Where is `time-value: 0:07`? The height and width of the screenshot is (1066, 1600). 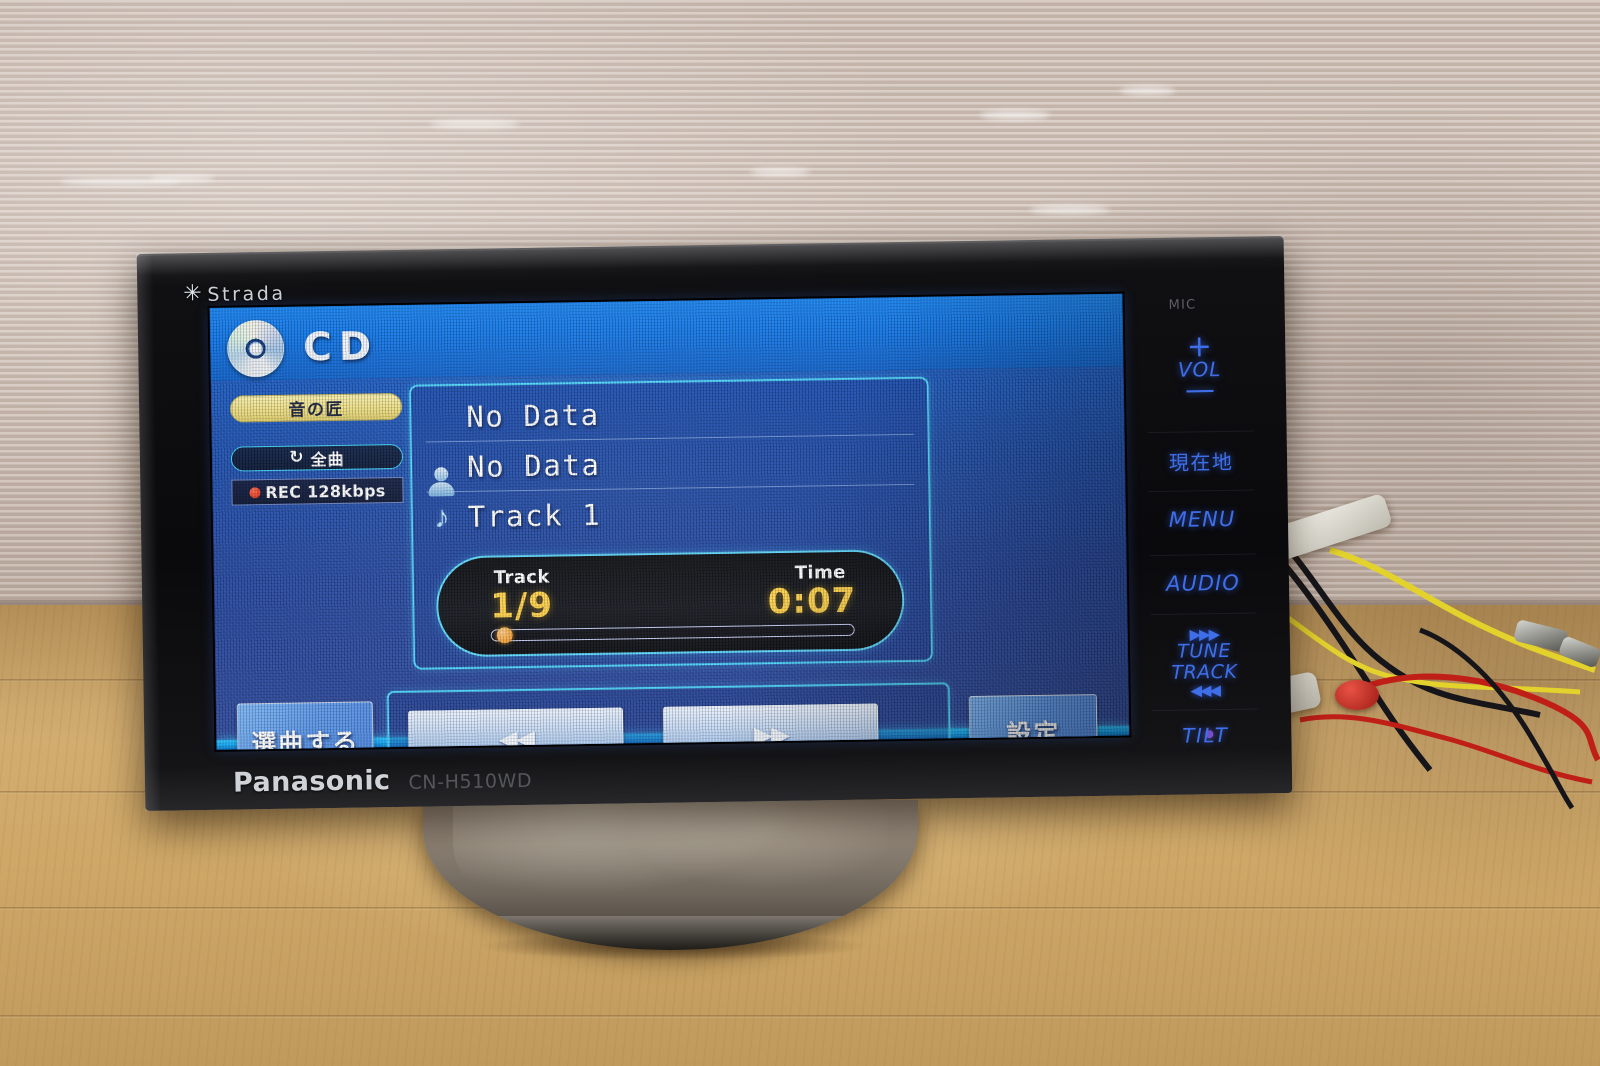 time-value: 0:07 is located at coordinates (812, 601).